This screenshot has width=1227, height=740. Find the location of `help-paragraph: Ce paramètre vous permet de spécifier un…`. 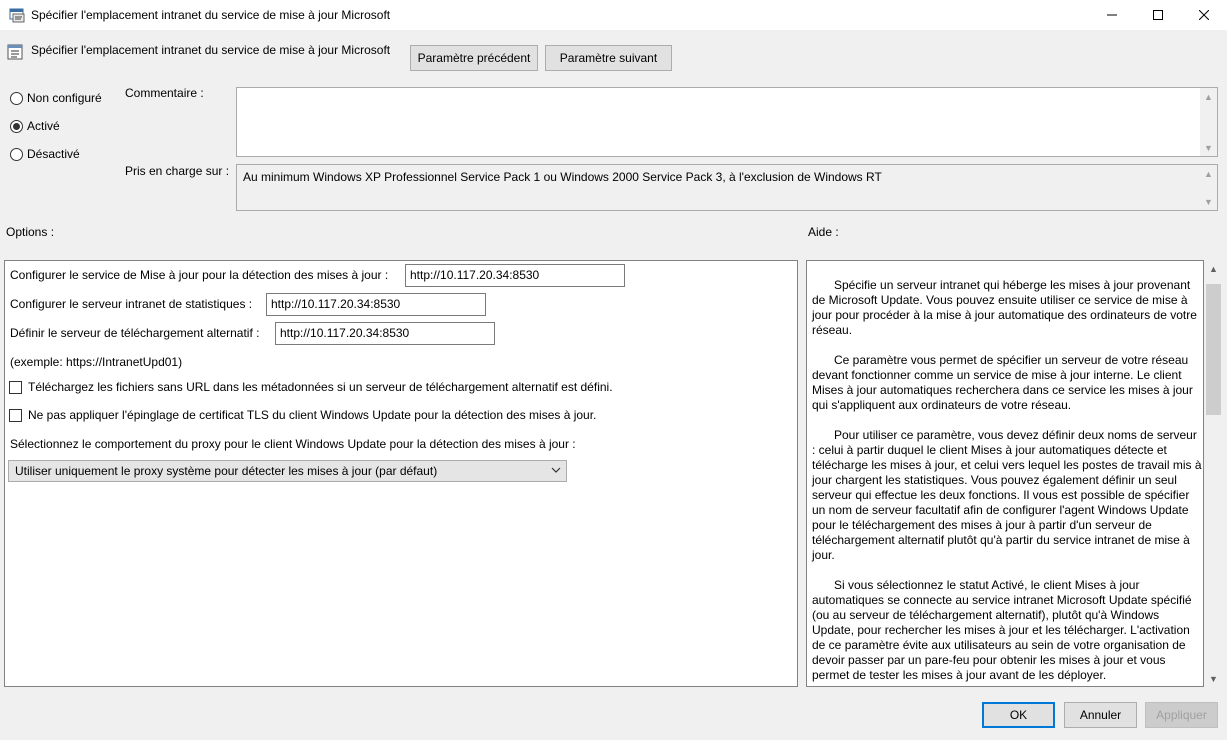

help-paragraph: Ce paramètre vous permet de spécifier un… is located at coordinates (1002, 382).